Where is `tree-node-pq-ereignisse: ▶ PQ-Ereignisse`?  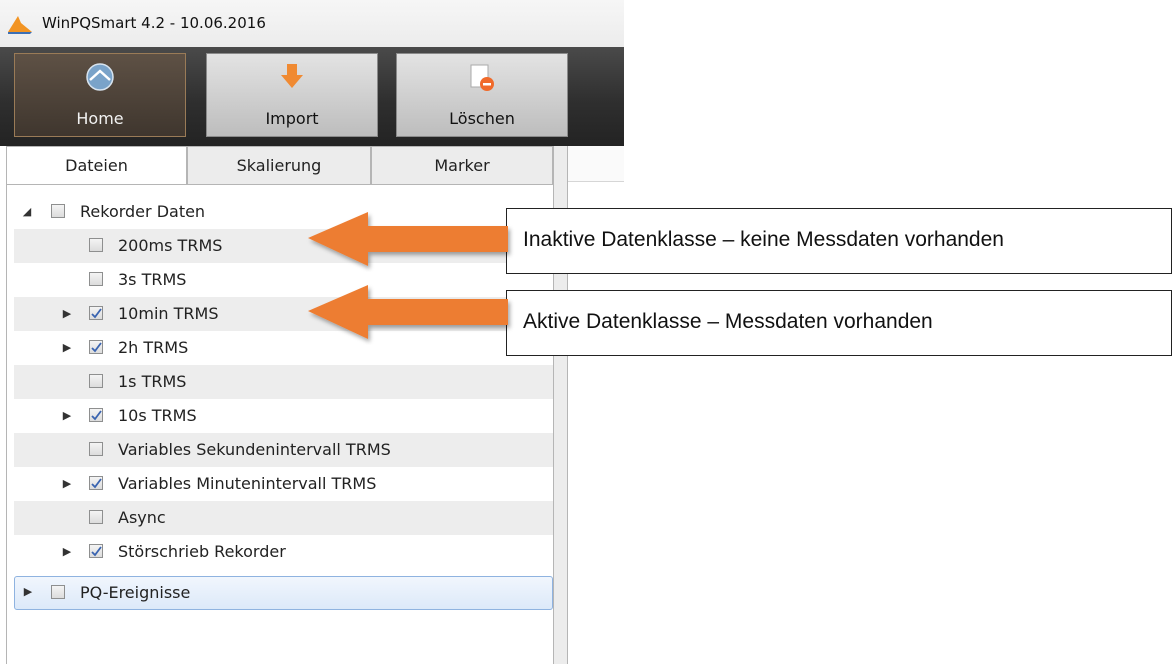
tree-node-pq-ereignisse: ▶ PQ-Ereignisse is located at coordinates (283, 593).